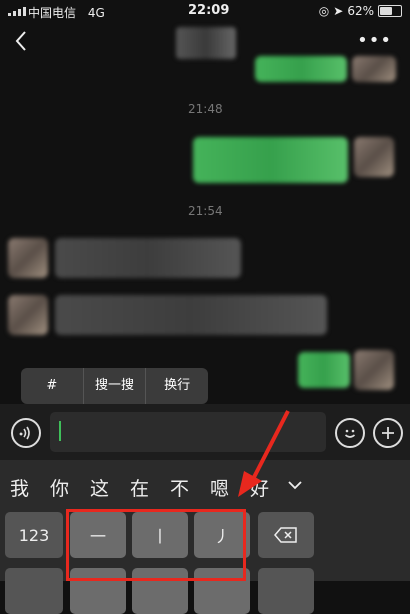  Describe the element at coordinates (324, 11) in the screenshot. I see `orientation-lock-icon: ◎` at that location.